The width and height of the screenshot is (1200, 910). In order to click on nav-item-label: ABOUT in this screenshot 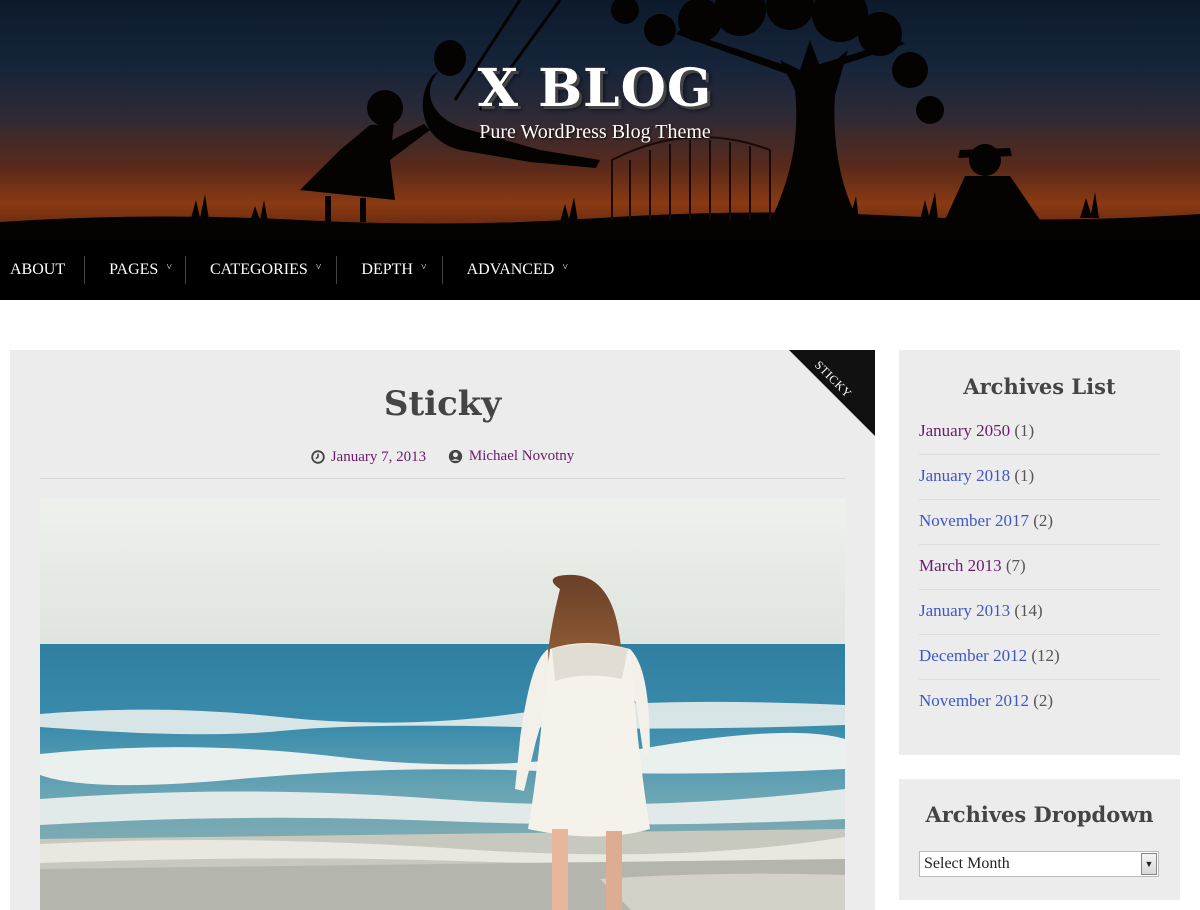, I will do `click(38, 269)`.